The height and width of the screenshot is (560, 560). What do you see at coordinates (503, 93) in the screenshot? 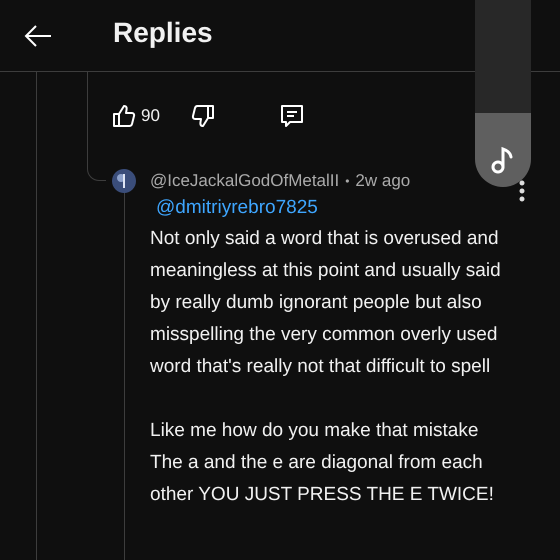
I see `floating-player` at bounding box center [503, 93].